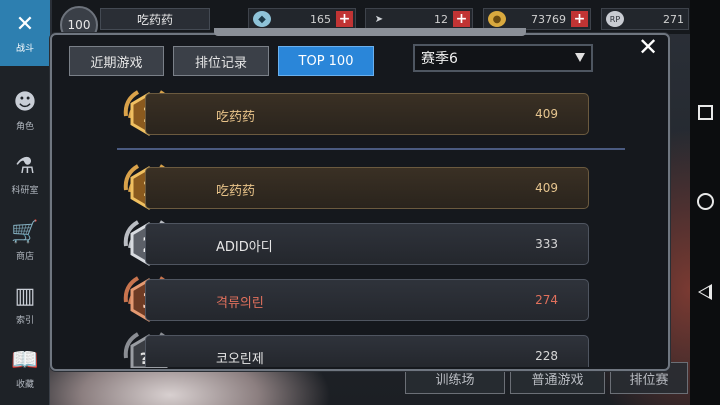 This screenshot has height=405, width=720. I want to click on coin-icon: ●, so click(497, 19).